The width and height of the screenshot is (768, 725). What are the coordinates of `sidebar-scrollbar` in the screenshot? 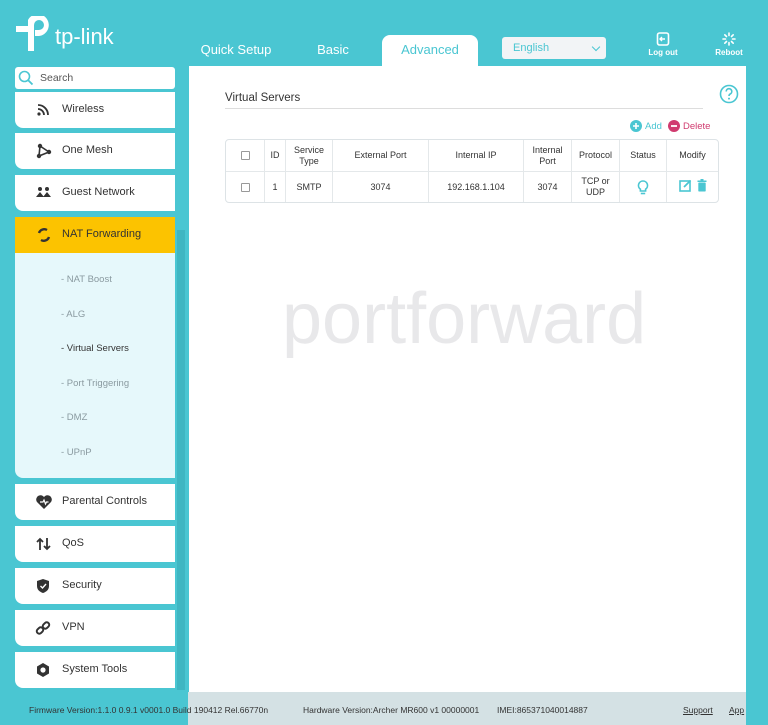 It's located at (181, 460).